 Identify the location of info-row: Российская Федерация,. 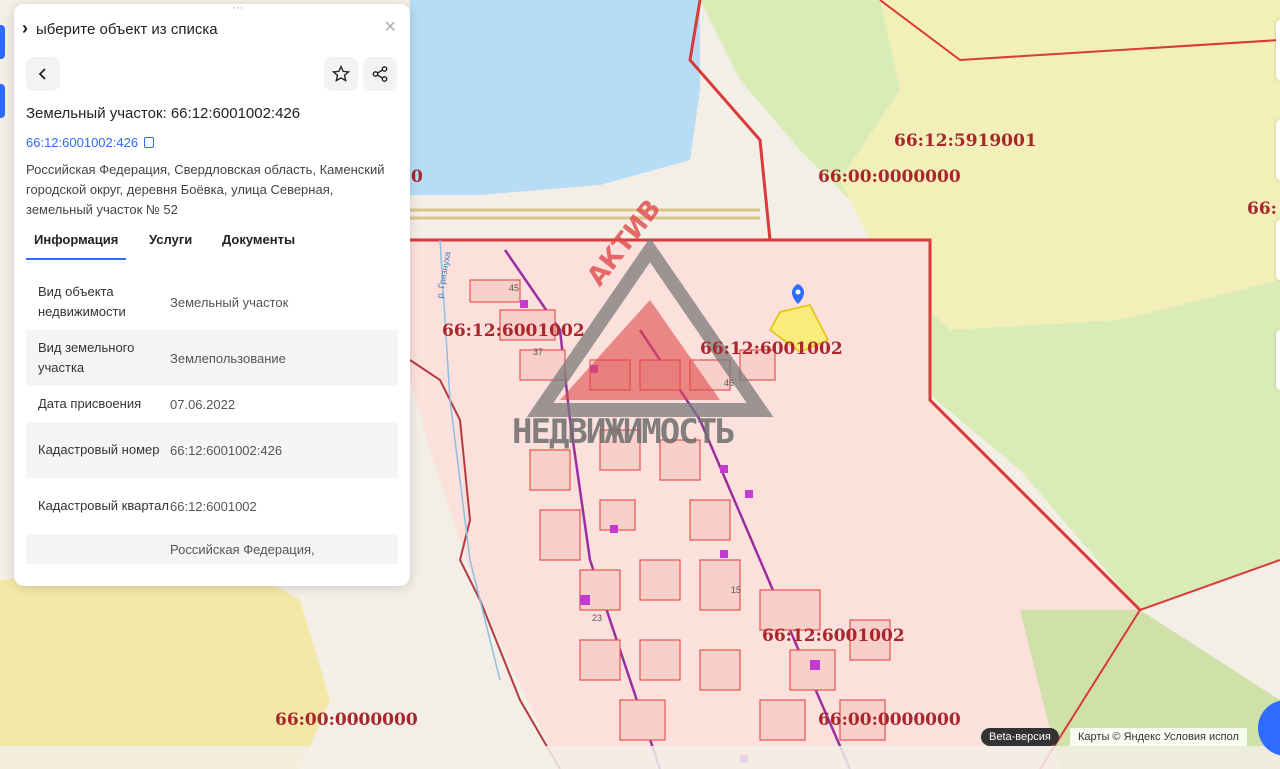
(212, 549).